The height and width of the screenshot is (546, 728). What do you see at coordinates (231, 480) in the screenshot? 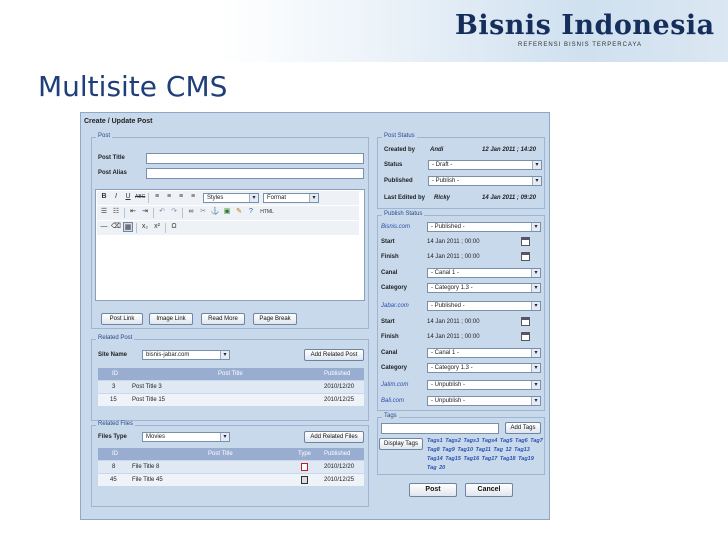
I see `table-row: 45 File Title 45 2010/12/25` at bounding box center [231, 480].